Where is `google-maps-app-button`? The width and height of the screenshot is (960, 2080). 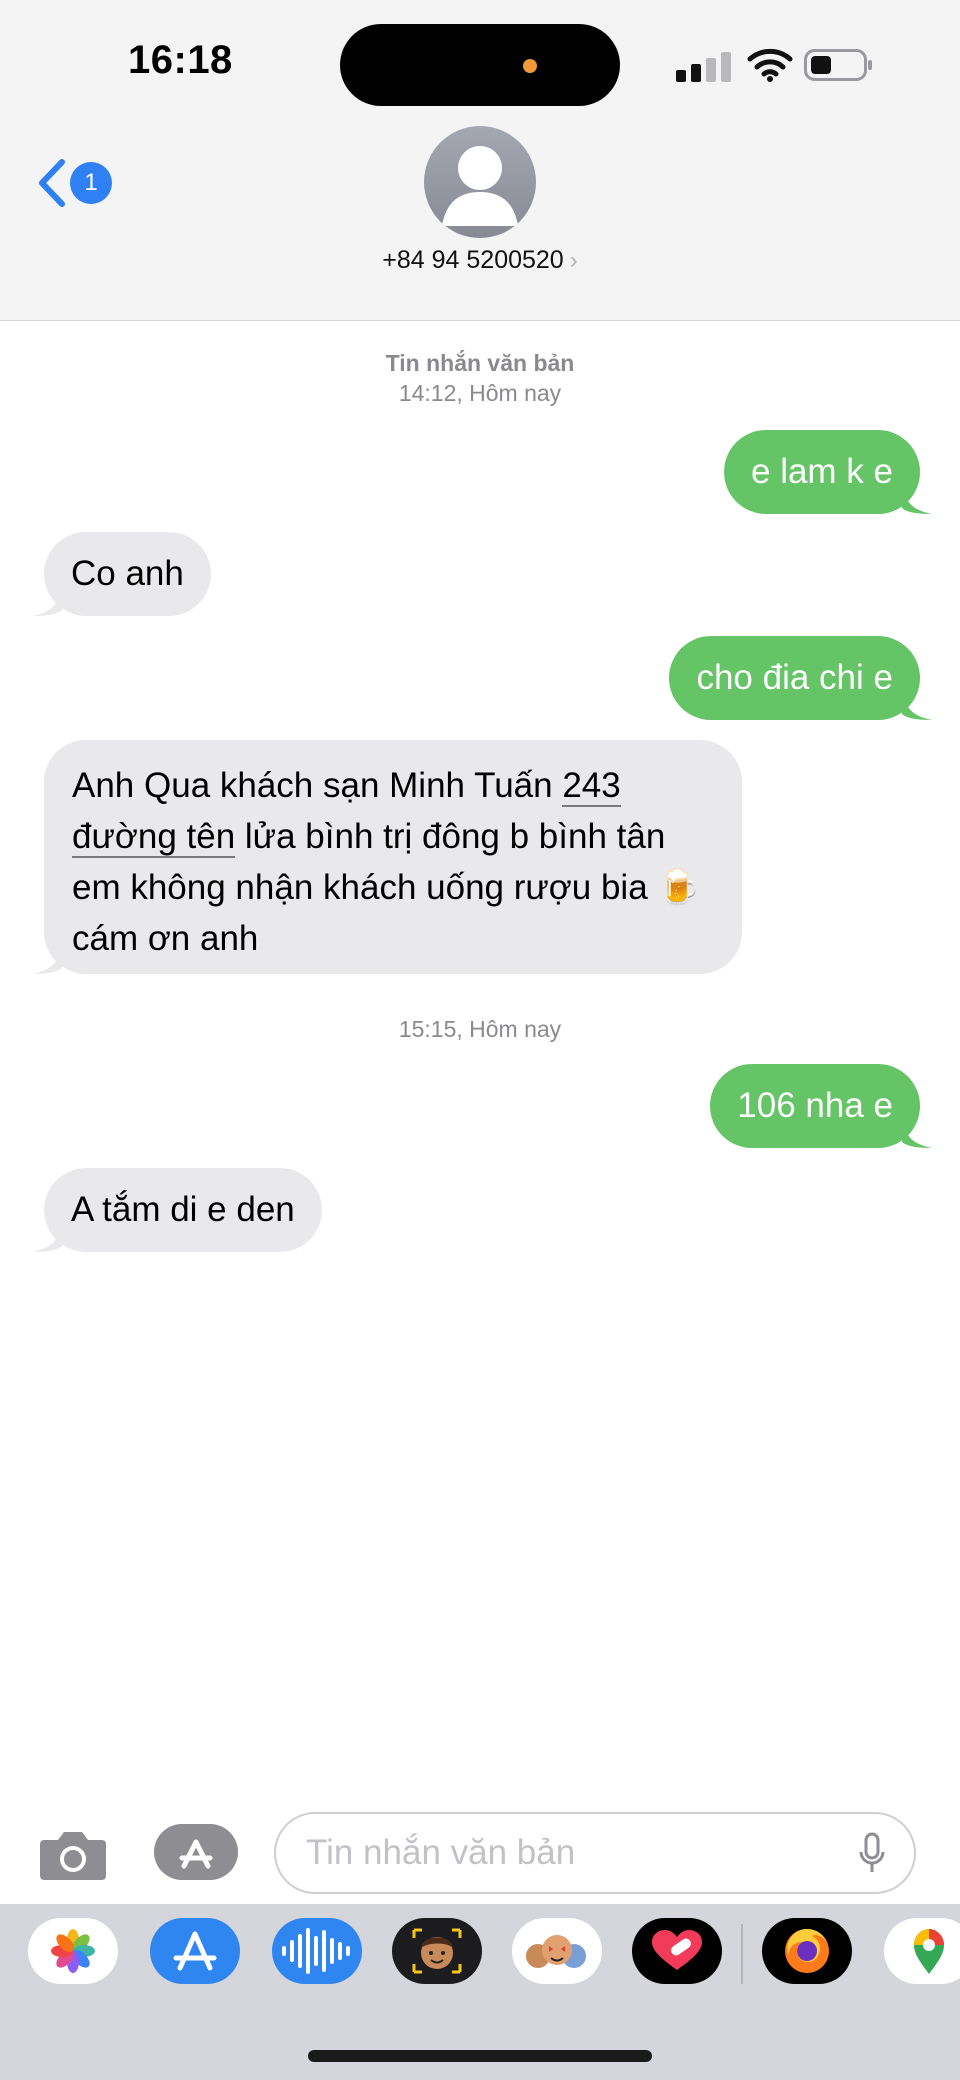
google-maps-app-button is located at coordinates (922, 1951).